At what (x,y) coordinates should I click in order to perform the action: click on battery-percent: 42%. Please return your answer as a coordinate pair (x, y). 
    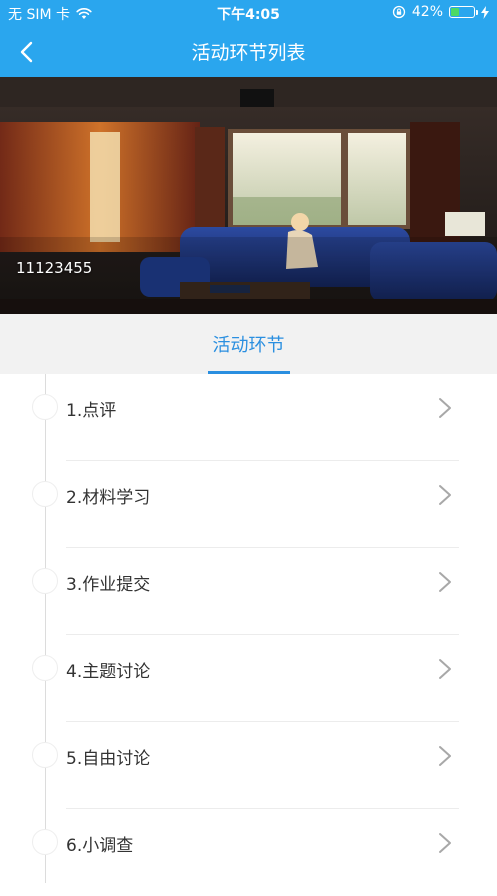
    Looking at the image, I should click on (427, 12).